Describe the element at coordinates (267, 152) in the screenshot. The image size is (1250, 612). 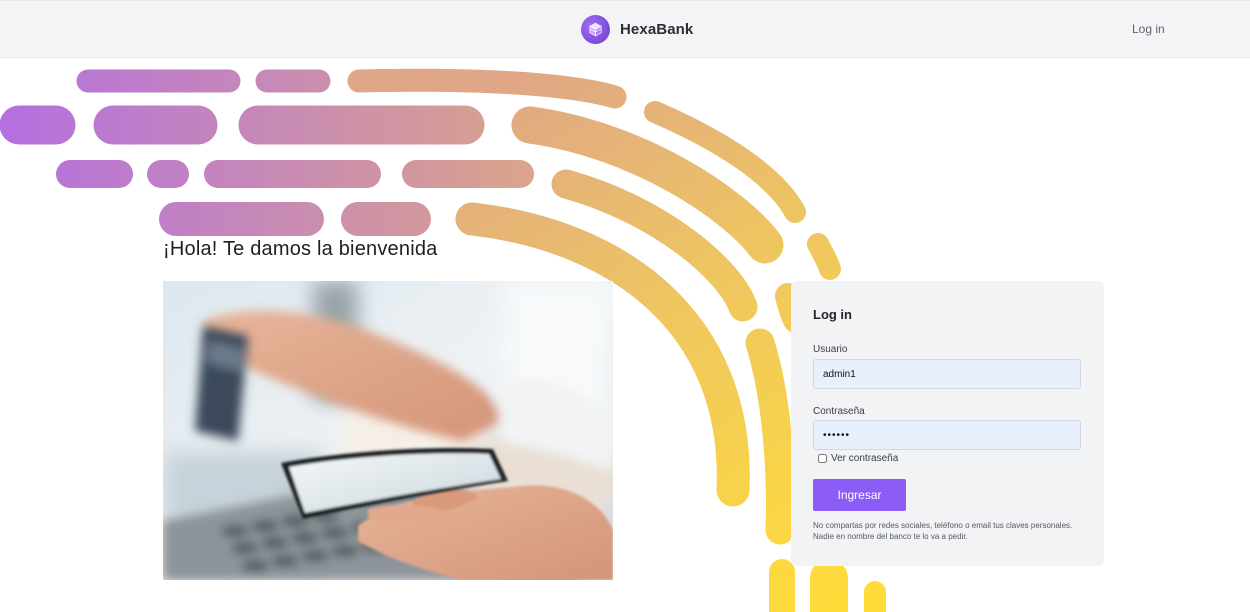
I see `pill-rows` at that location.